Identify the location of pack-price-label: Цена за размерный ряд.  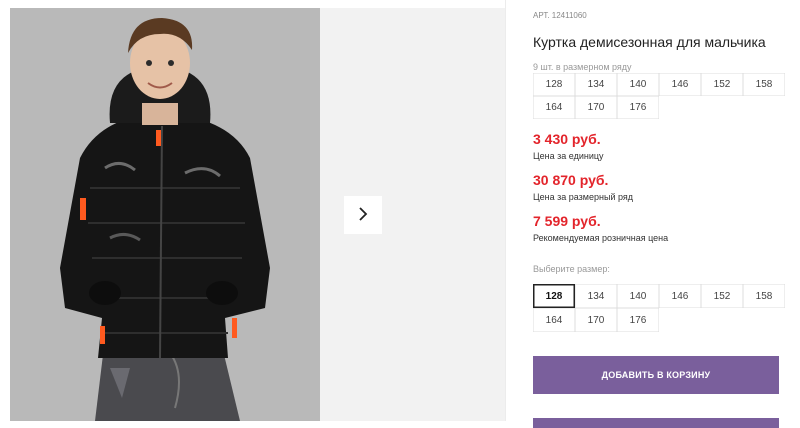
(583, 197).